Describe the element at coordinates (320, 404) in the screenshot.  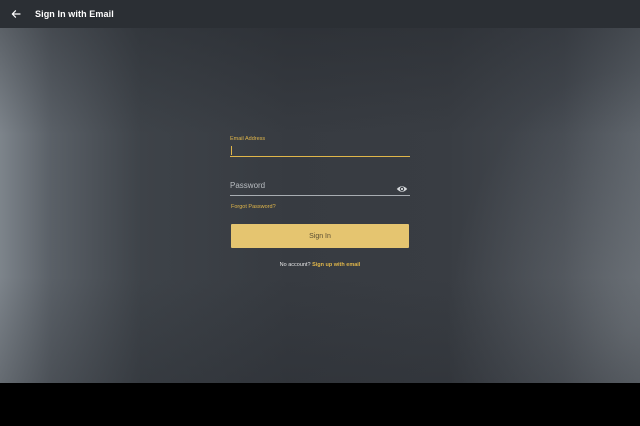
I see `bottom-black-bar` at that location.